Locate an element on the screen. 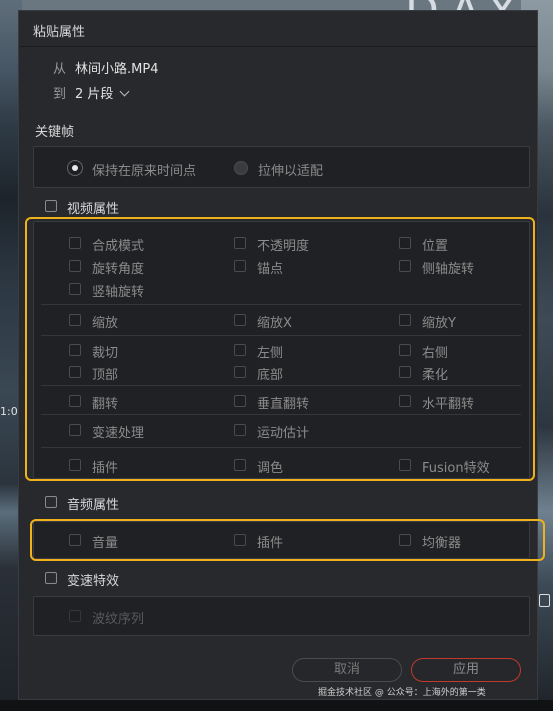  title-divider is located at coordinates (278, 46).